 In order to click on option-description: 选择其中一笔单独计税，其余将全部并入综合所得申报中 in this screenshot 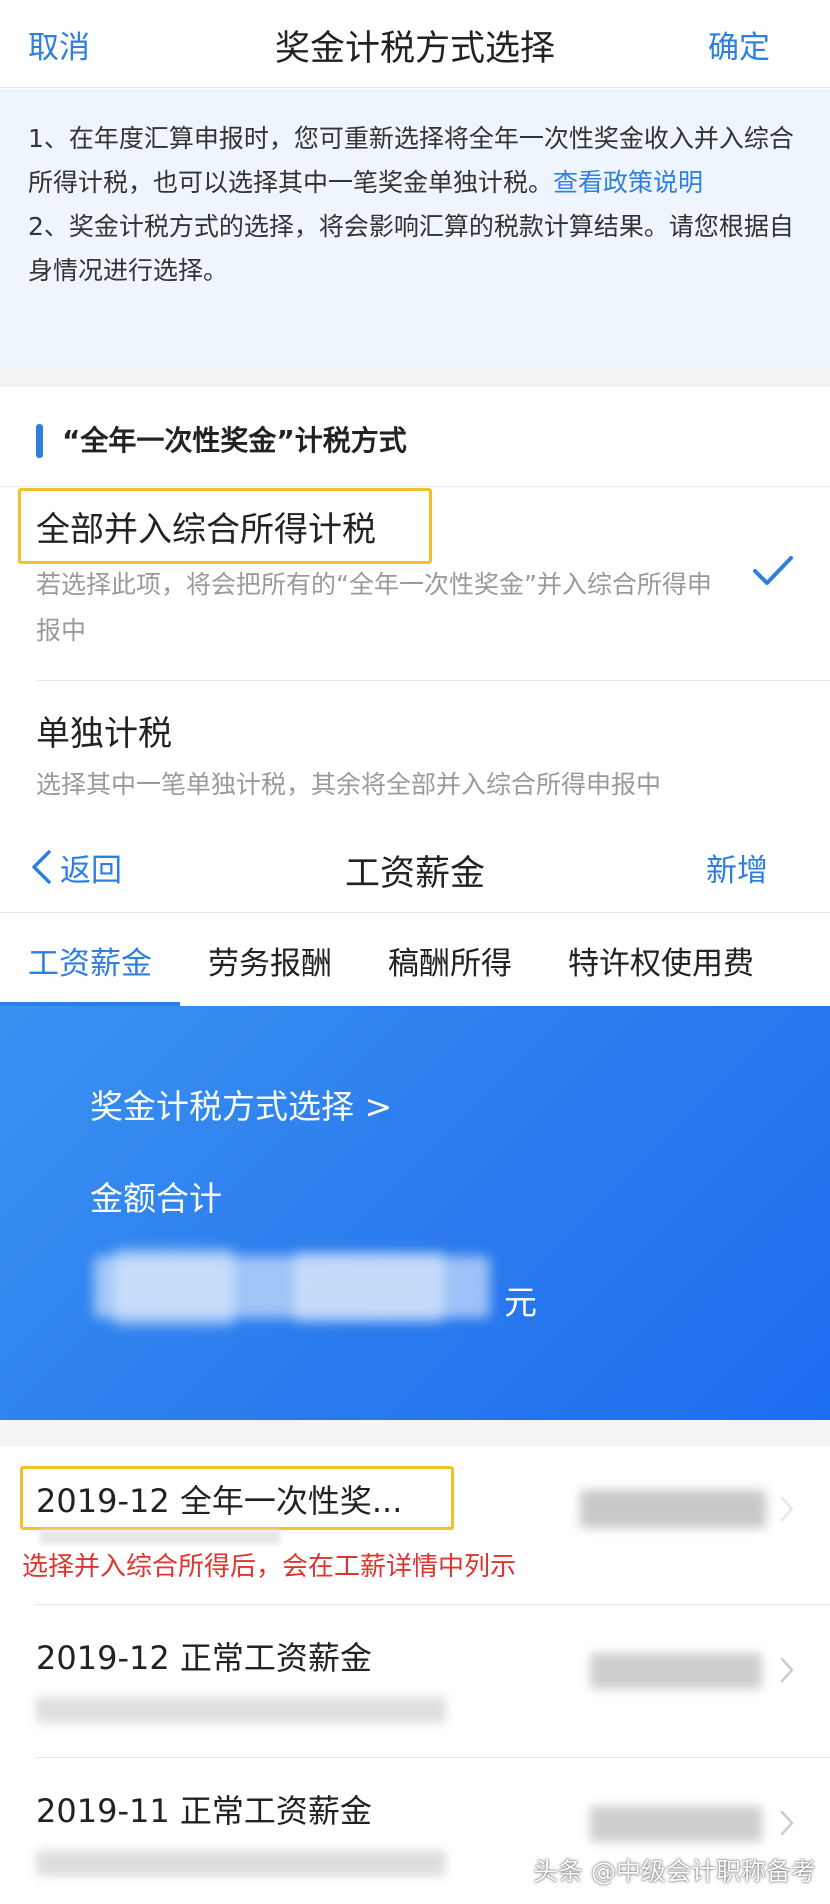, I will do `click(349, 784)`.